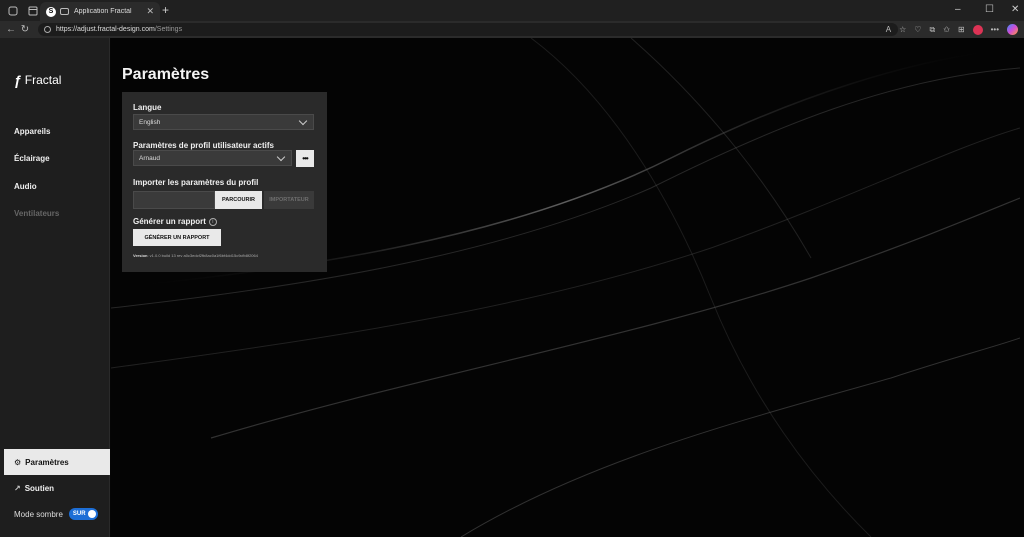 The width and height of the screenshot is (1024, 537). I want to click on fractal-logo: ƒ Fractal, so click(37, 80).